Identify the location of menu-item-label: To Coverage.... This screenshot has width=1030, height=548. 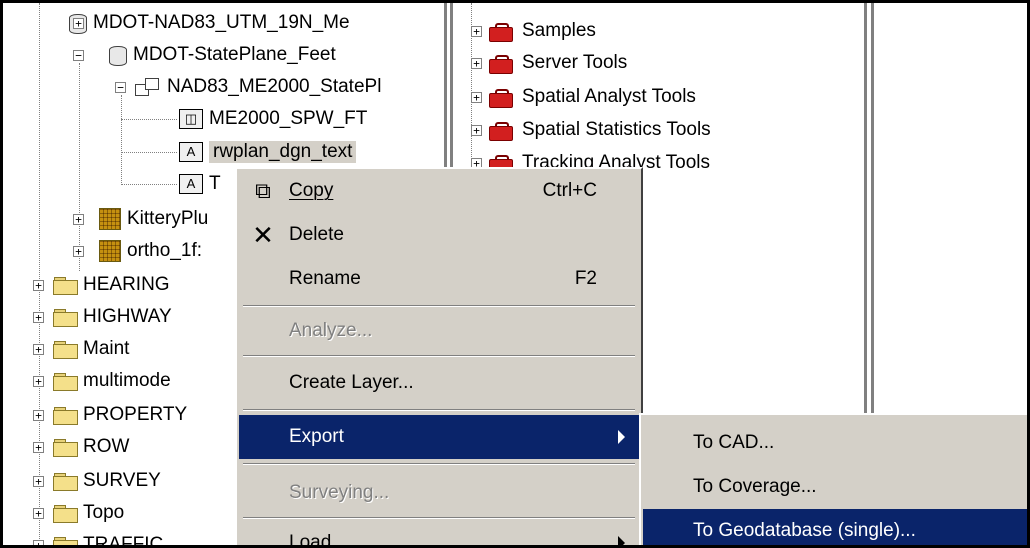
(755, 486).